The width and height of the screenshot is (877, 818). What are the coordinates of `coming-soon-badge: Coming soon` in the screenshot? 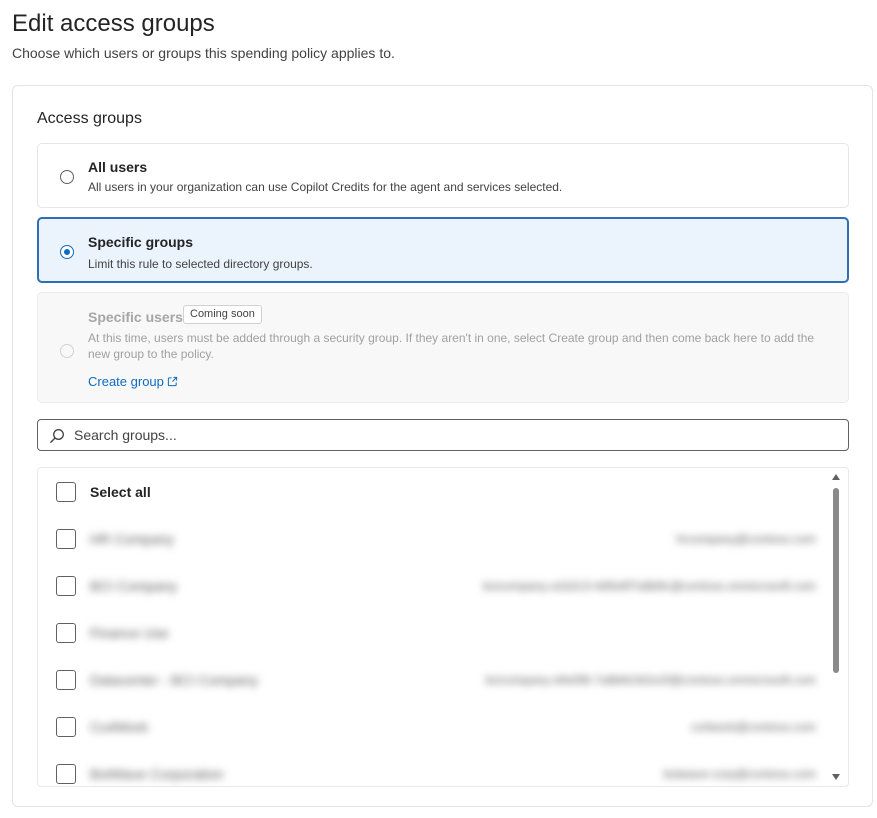 It's located at (222, 314).